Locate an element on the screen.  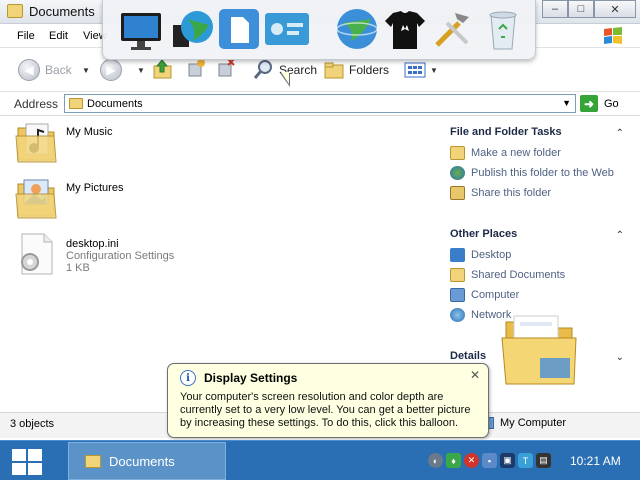
share-icon is located at coordinates (457, 193).